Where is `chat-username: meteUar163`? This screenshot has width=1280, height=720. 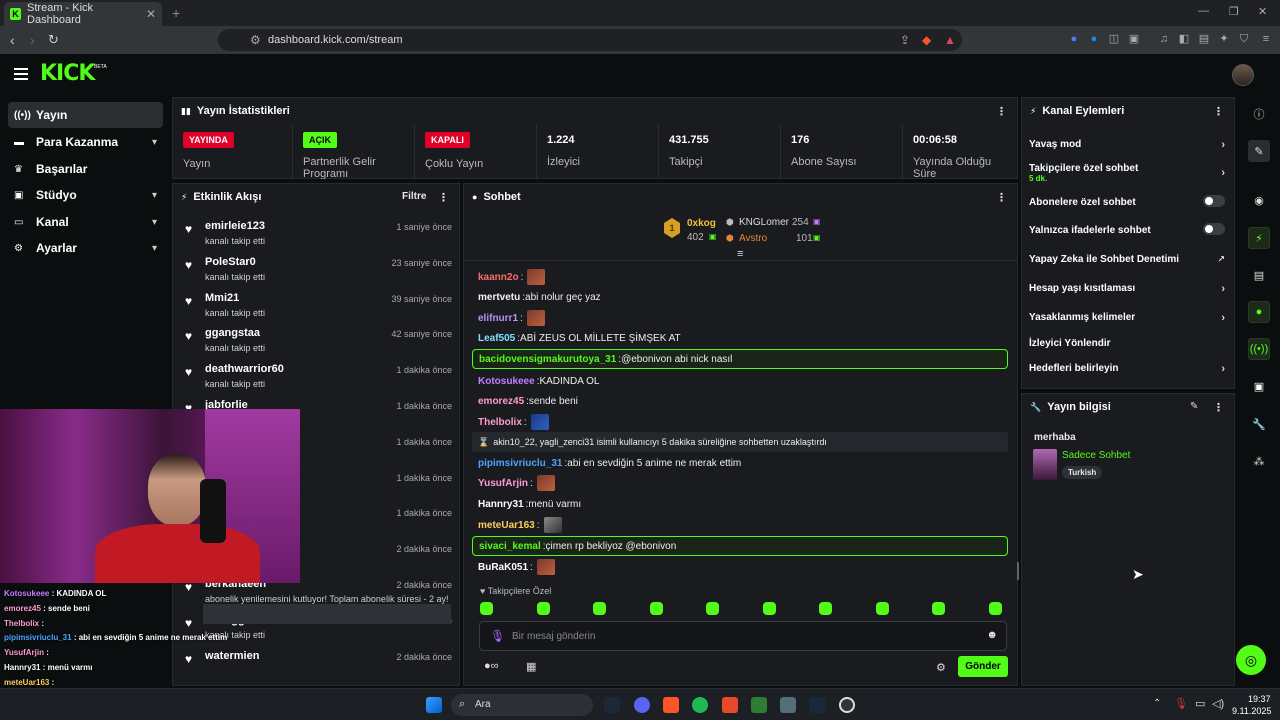 chat-username: meteUar163 is located at coordinates (506, 525).